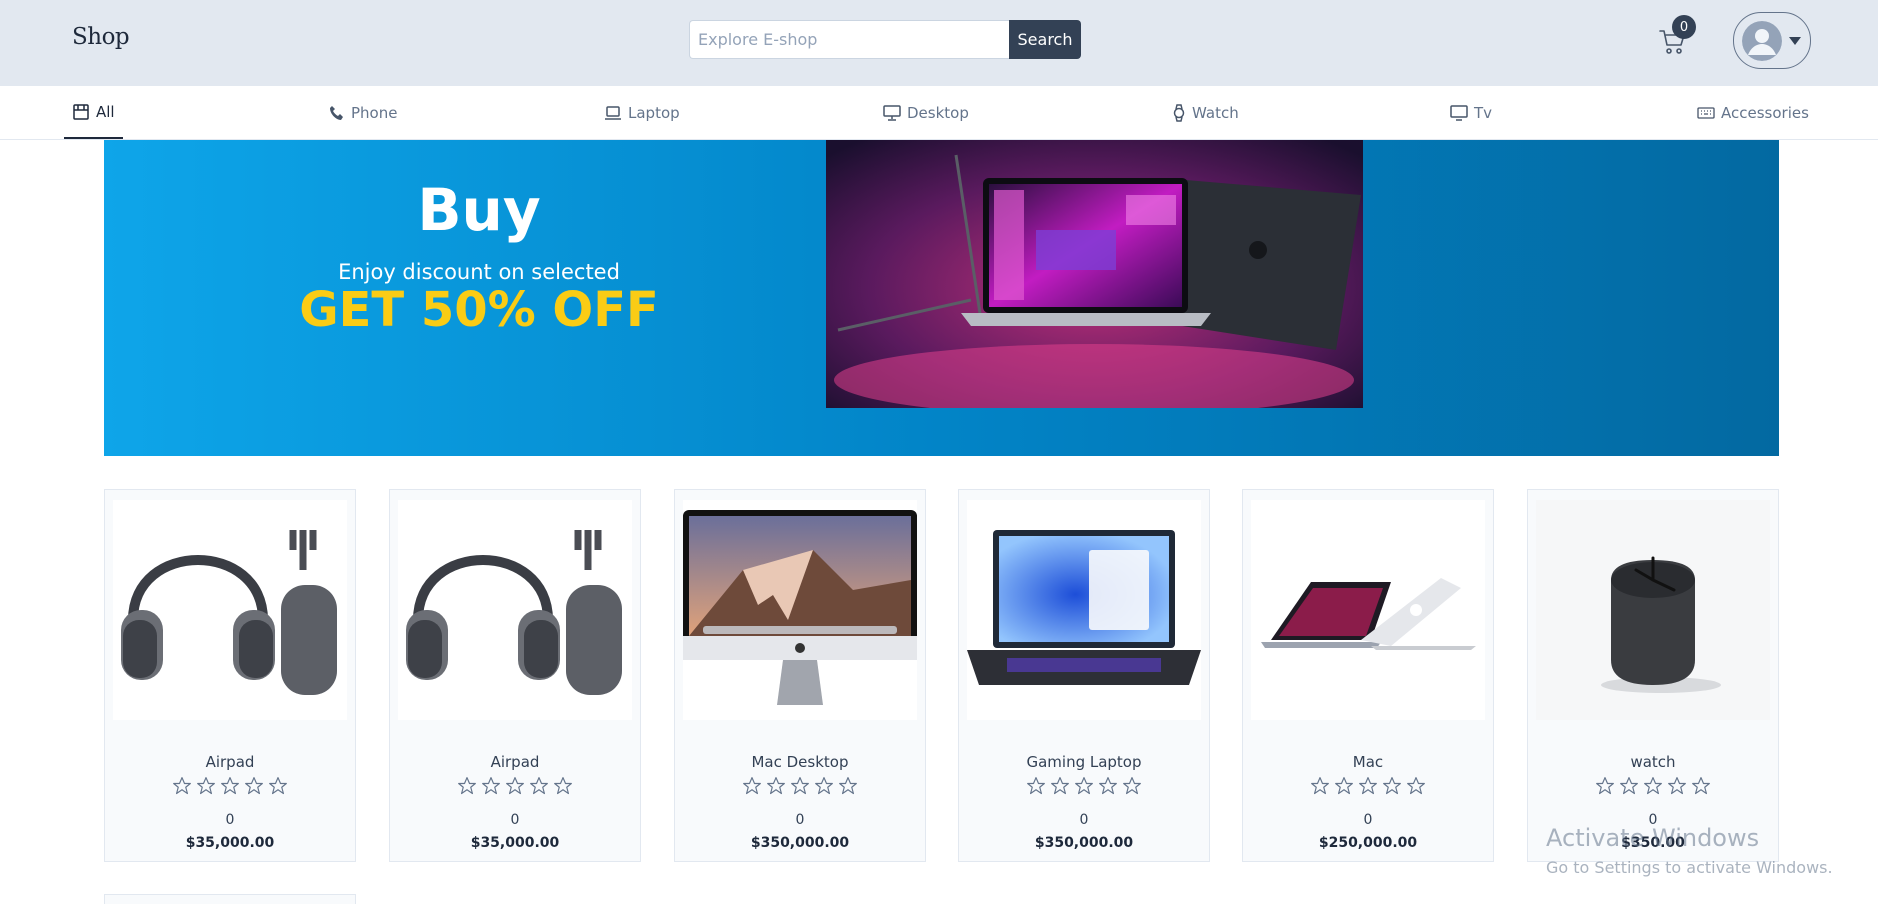  I want to click on top-header: Shop Search 0, so click(939, 43).